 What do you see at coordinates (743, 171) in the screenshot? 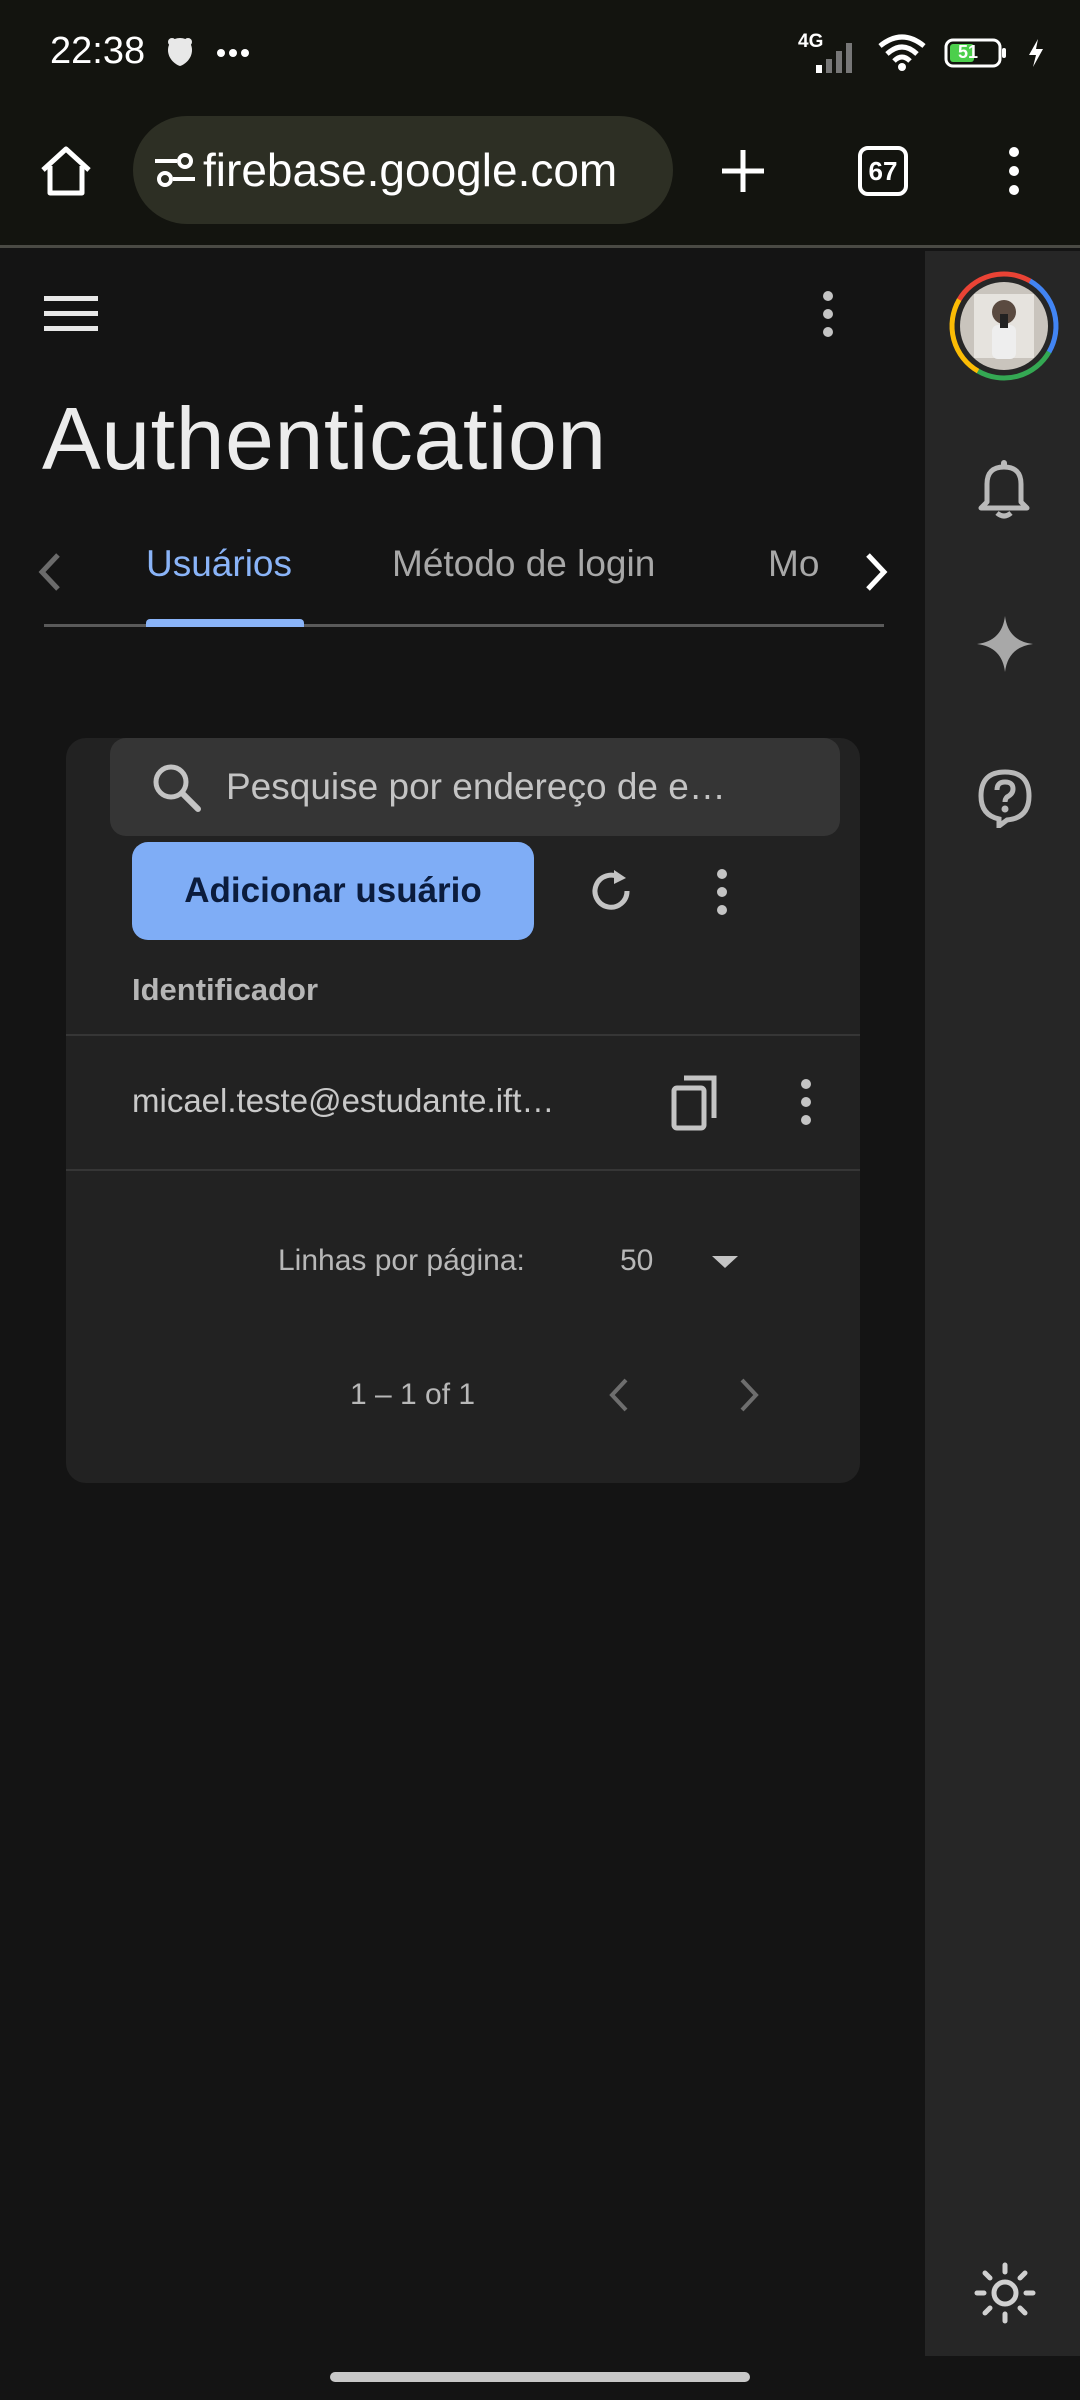
I see `new-tab-icon` at bounding box center [743, 171].